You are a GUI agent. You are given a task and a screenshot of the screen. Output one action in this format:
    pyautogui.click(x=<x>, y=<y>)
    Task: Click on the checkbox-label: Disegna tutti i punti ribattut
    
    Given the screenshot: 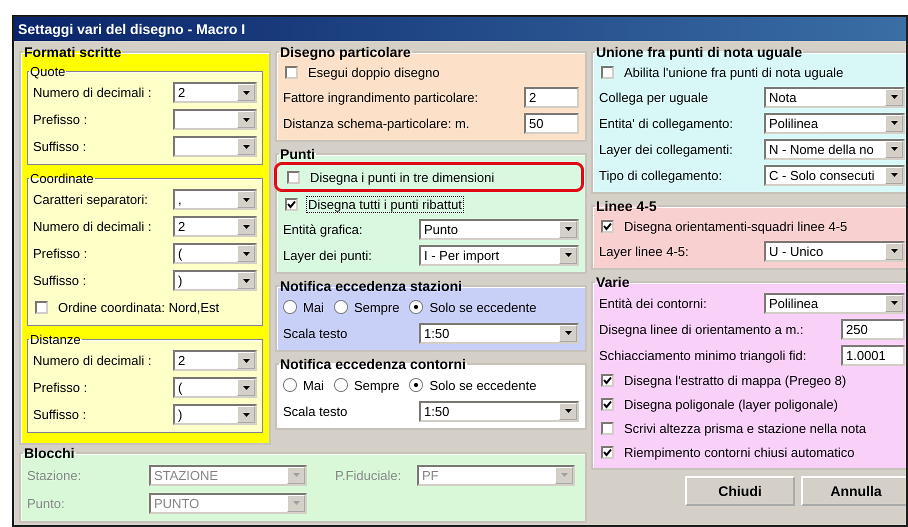 What is the action you would take?
    pyautogui.click(x=385, y=204)
    